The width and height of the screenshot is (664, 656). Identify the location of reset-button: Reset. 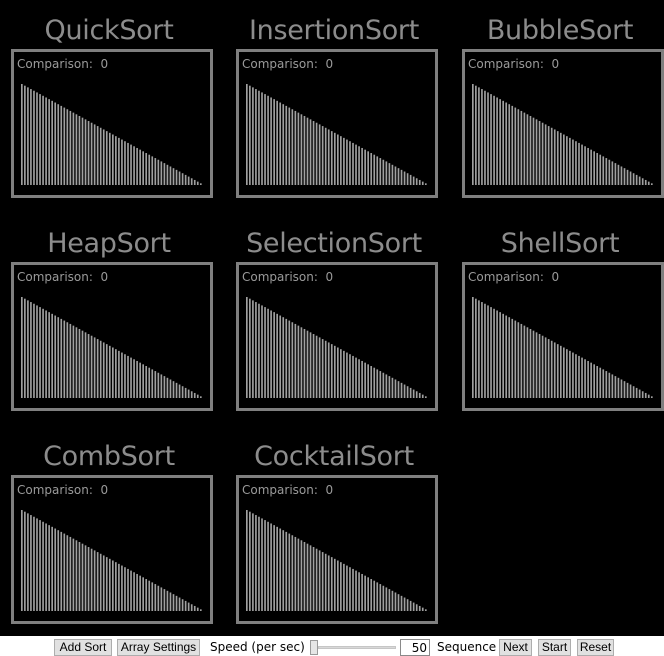
(595, 647).